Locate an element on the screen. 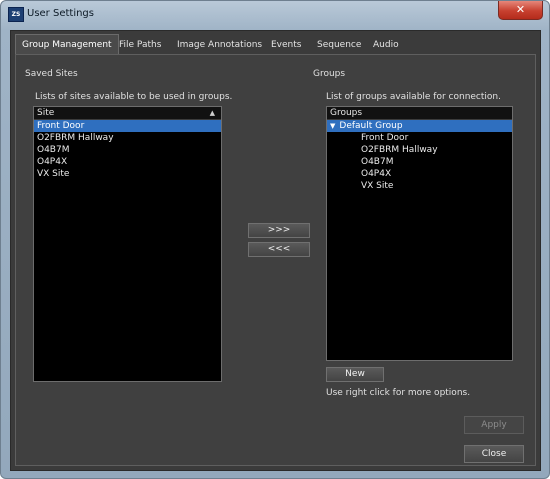  tab-audio: Audio is located at coordinates (386, 45).